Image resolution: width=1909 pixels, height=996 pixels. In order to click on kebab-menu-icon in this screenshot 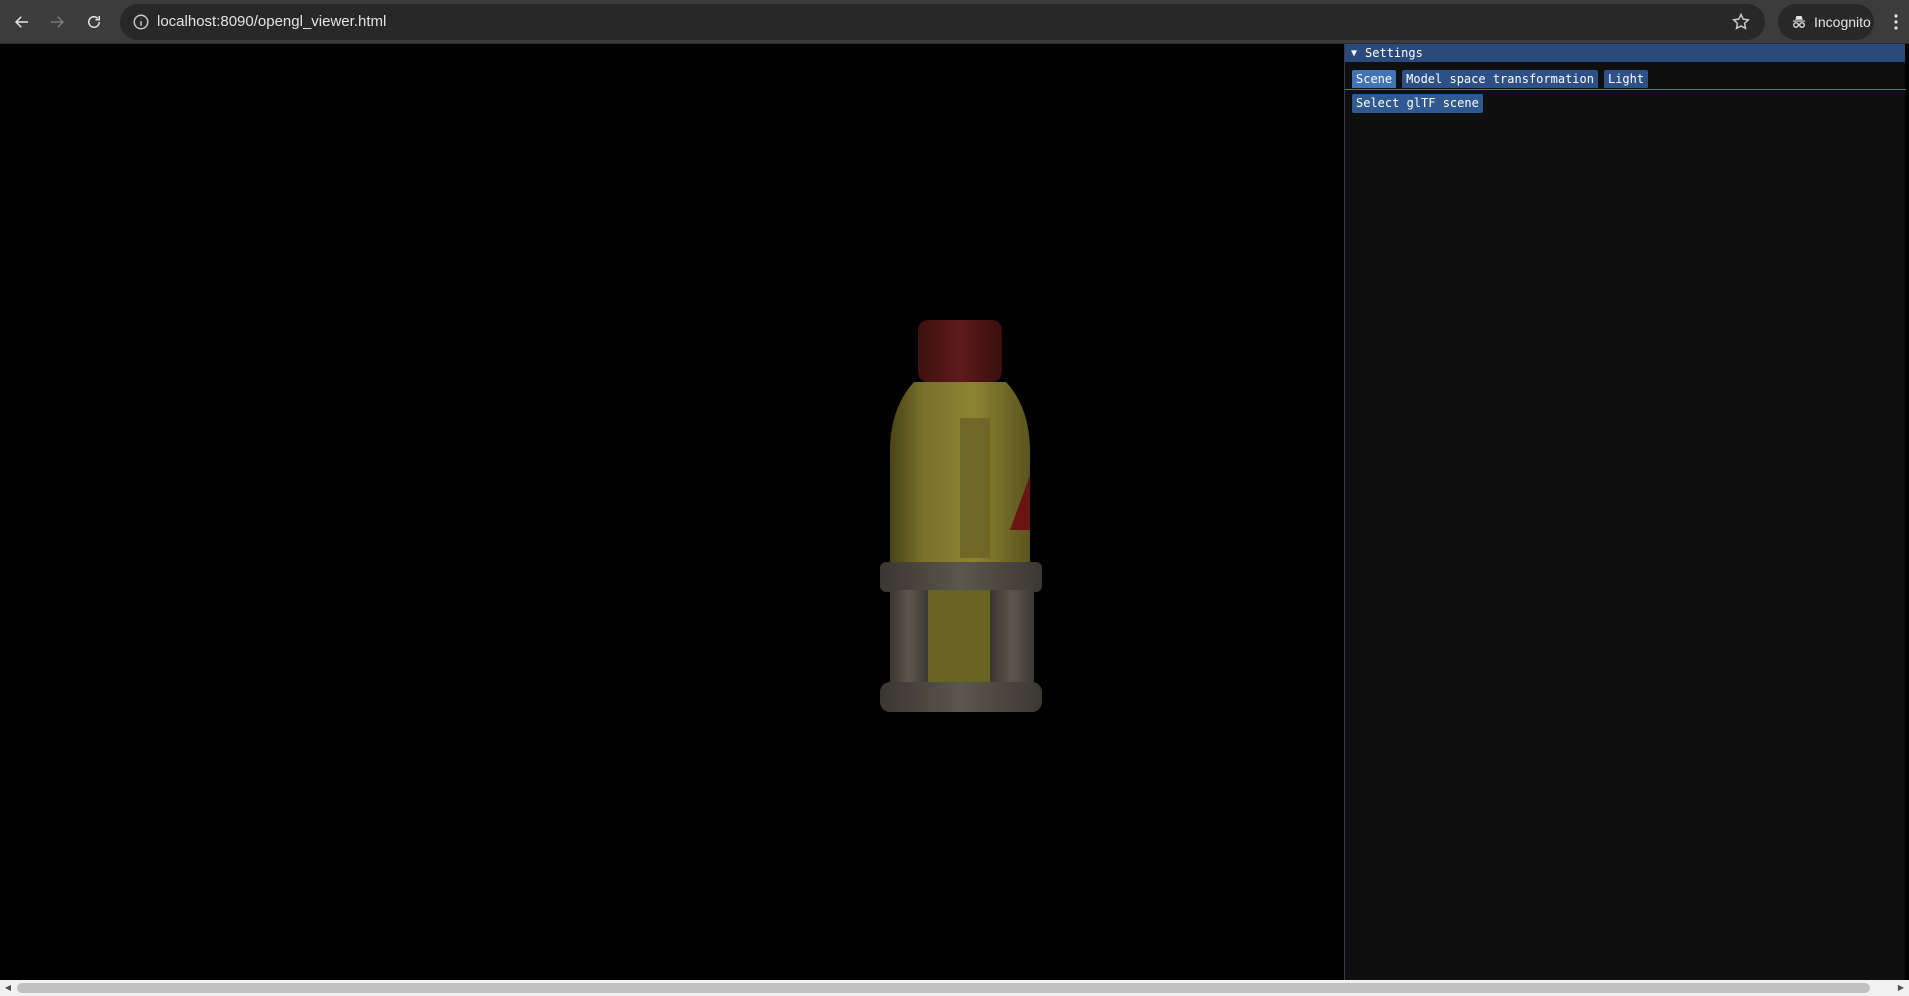, I will do `click(1896, 22)`.